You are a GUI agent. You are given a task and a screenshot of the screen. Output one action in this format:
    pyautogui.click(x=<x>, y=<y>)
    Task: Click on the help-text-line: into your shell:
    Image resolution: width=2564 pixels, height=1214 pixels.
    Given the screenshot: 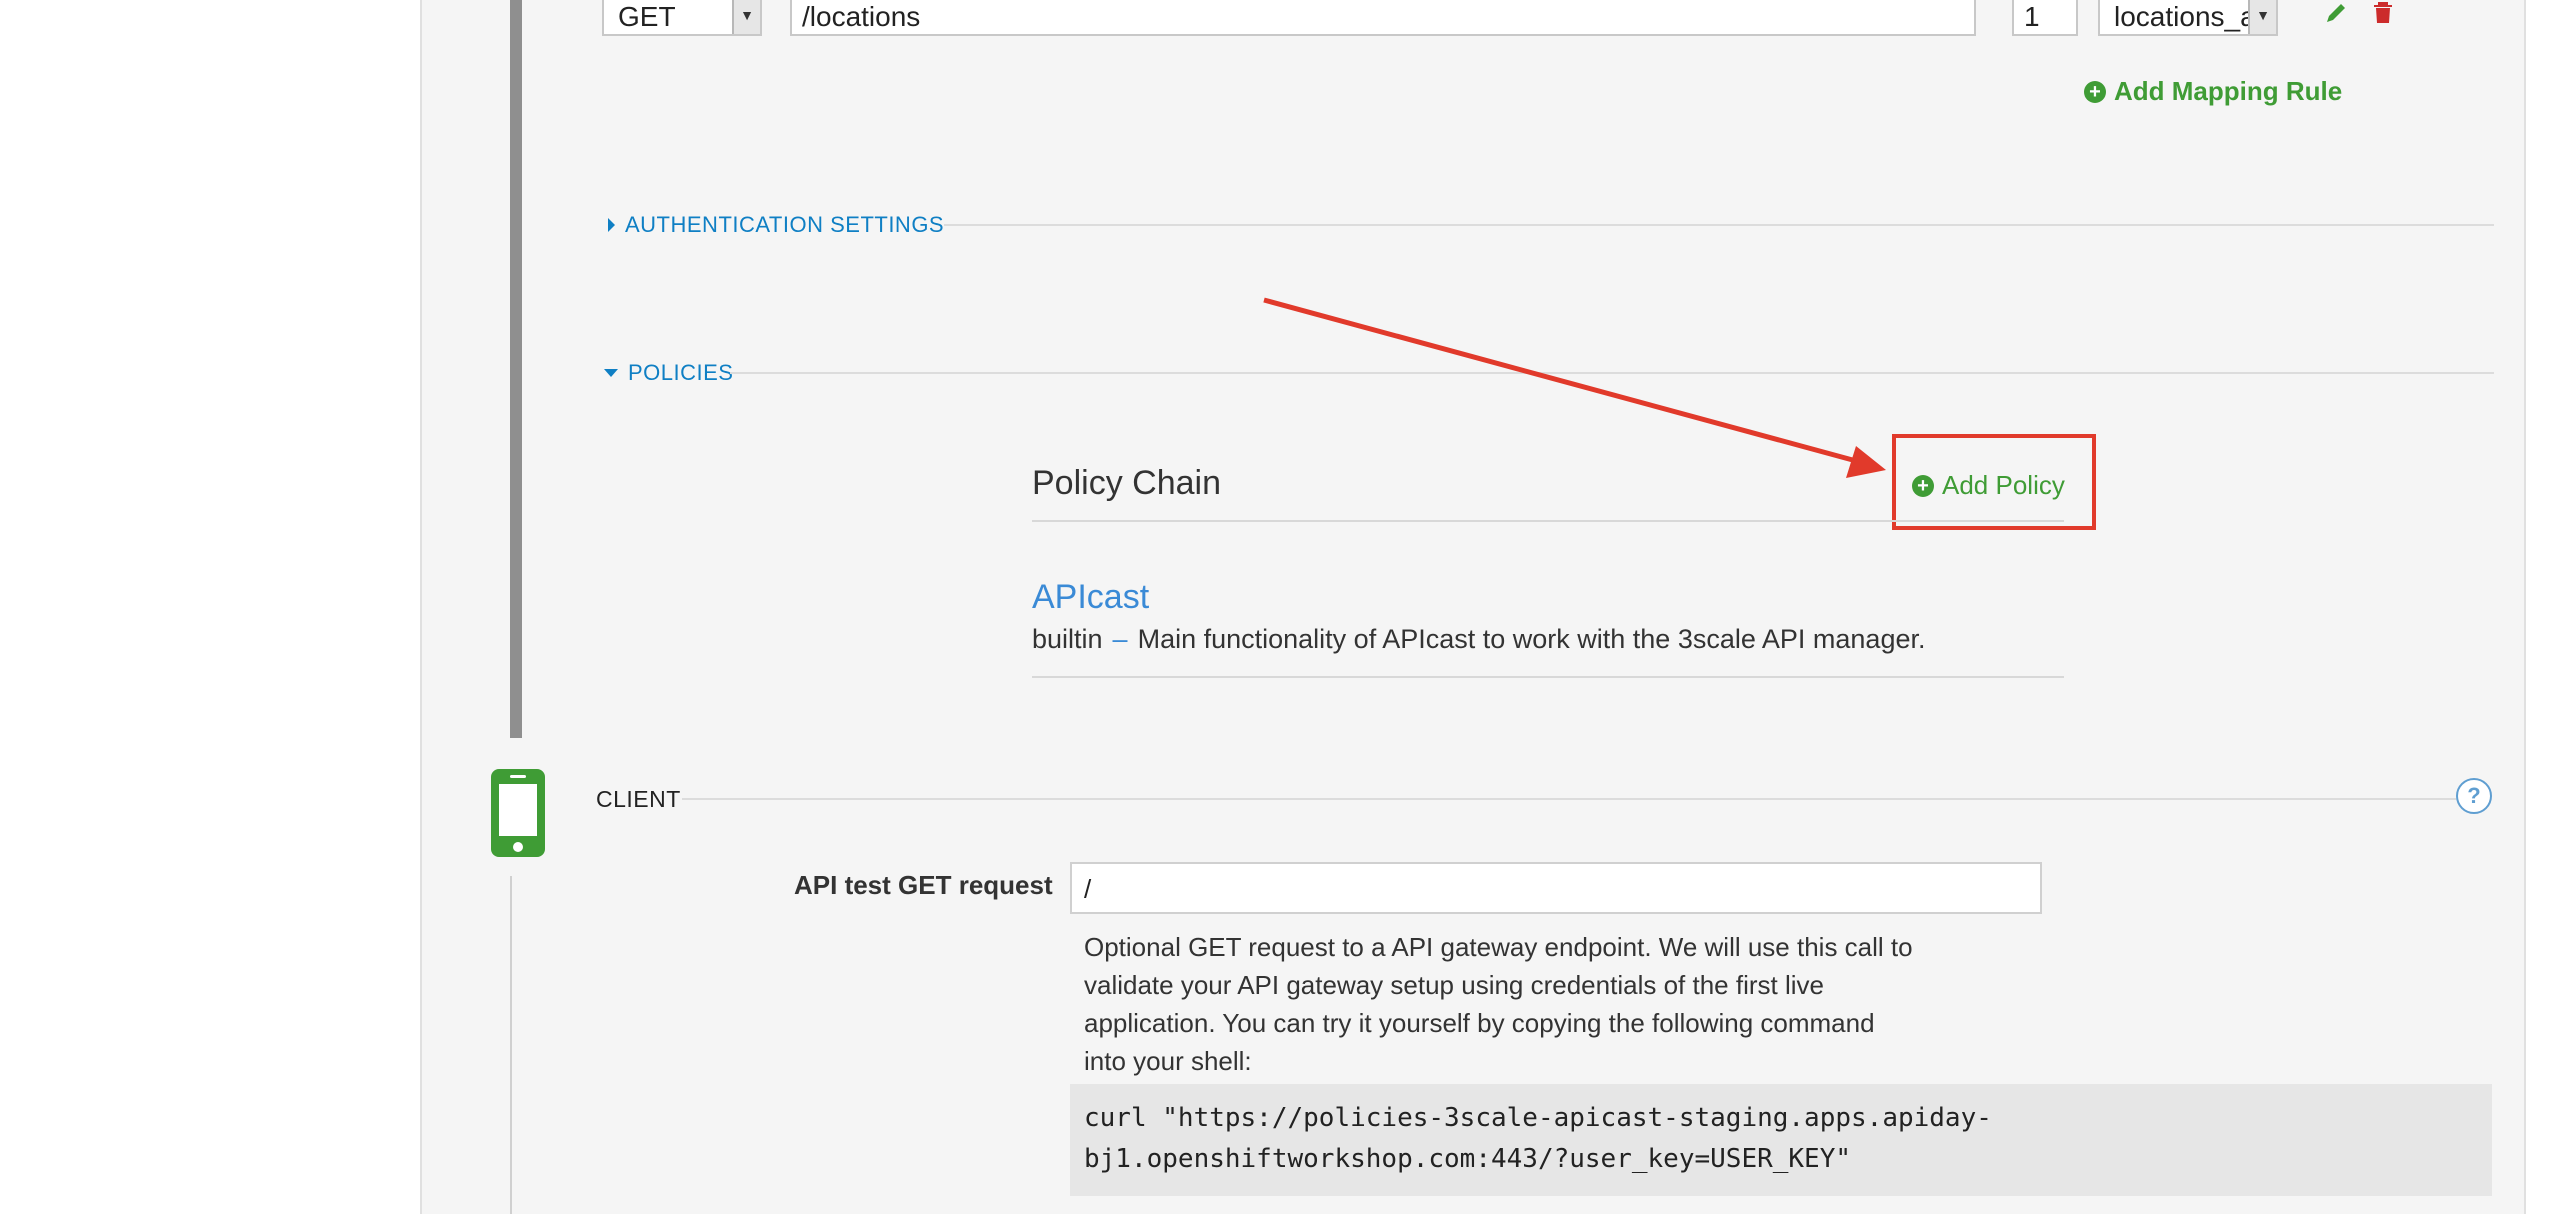 What is the action you would take?
    pyautogui.click(x=1168, y=1061)
    